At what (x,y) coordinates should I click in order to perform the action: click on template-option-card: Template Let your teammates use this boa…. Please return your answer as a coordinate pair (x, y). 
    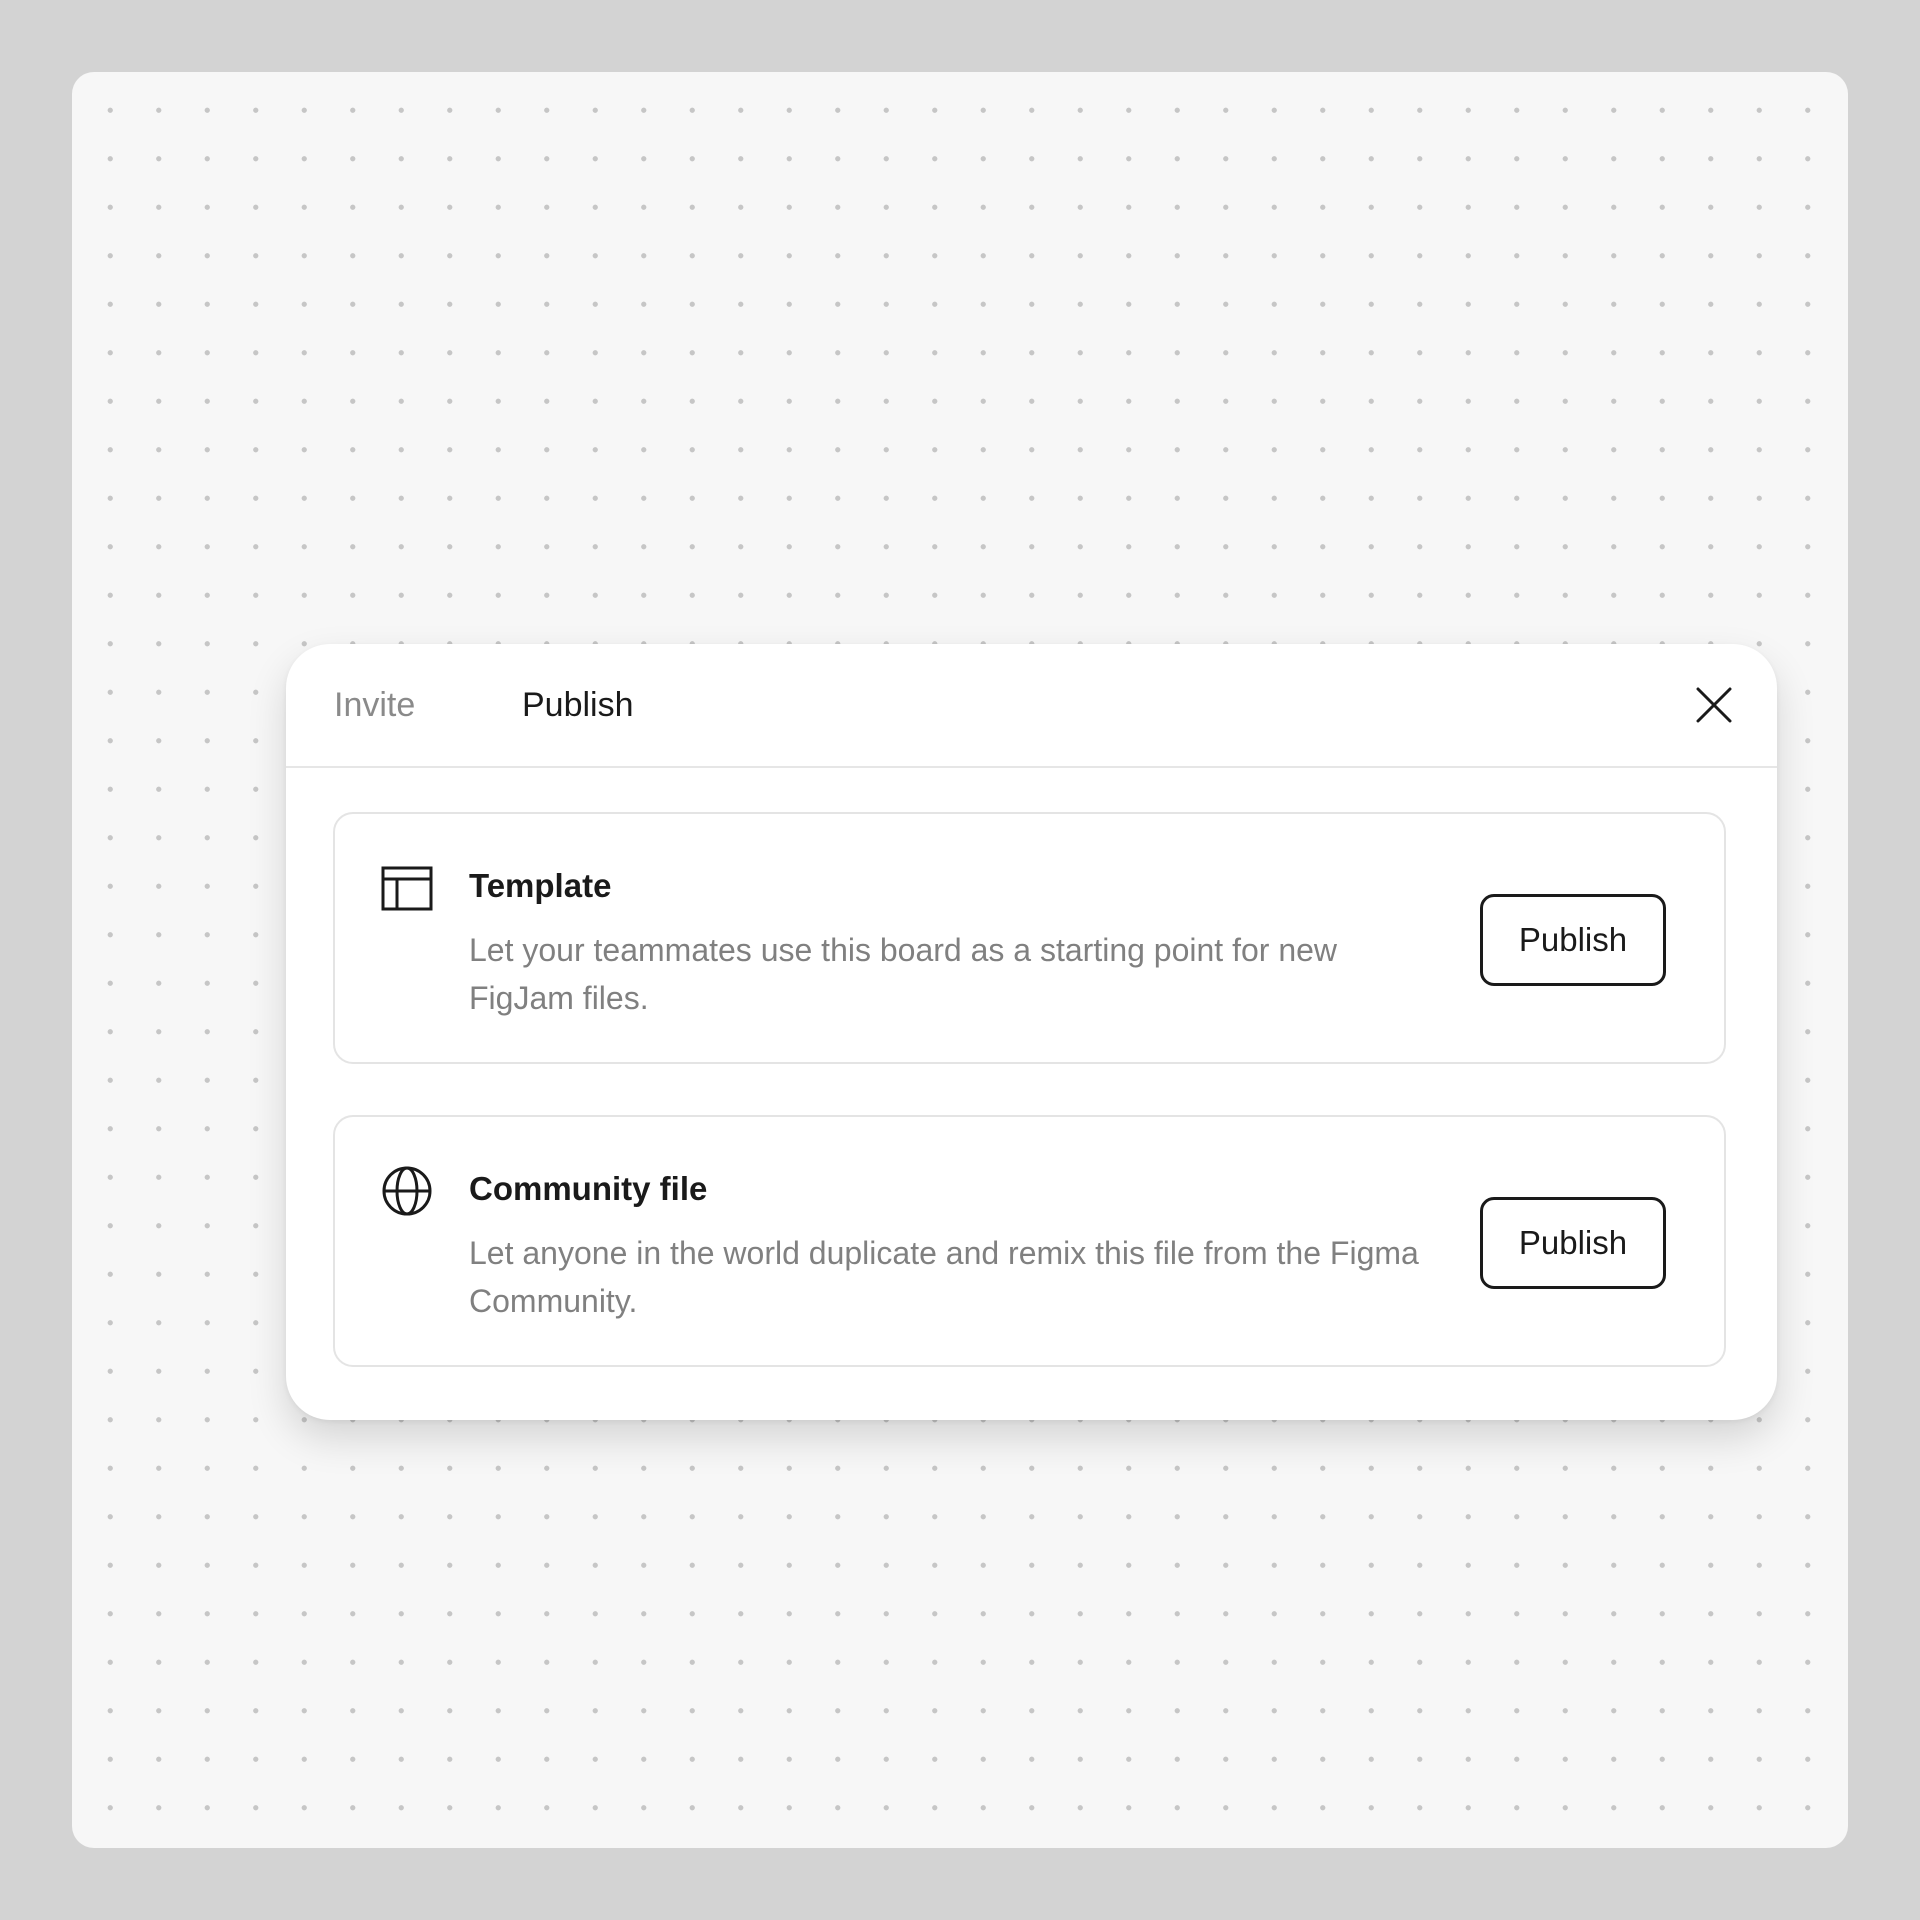
    Looking at the image, I should click on (1029, 938).